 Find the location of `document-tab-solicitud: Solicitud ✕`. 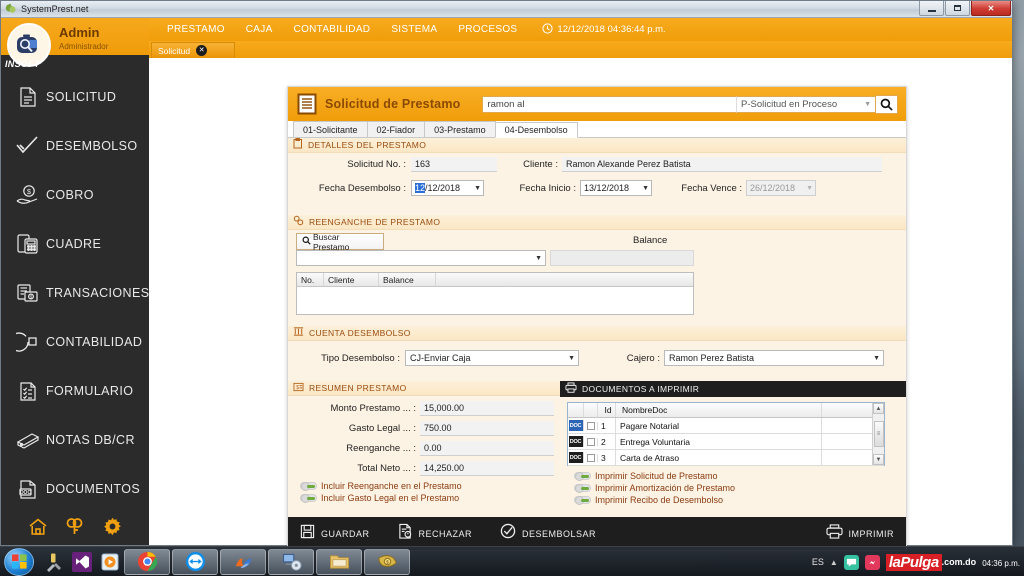

document-tab-solicitud: Solicitud ✕ is located at coordinates (193, 50).